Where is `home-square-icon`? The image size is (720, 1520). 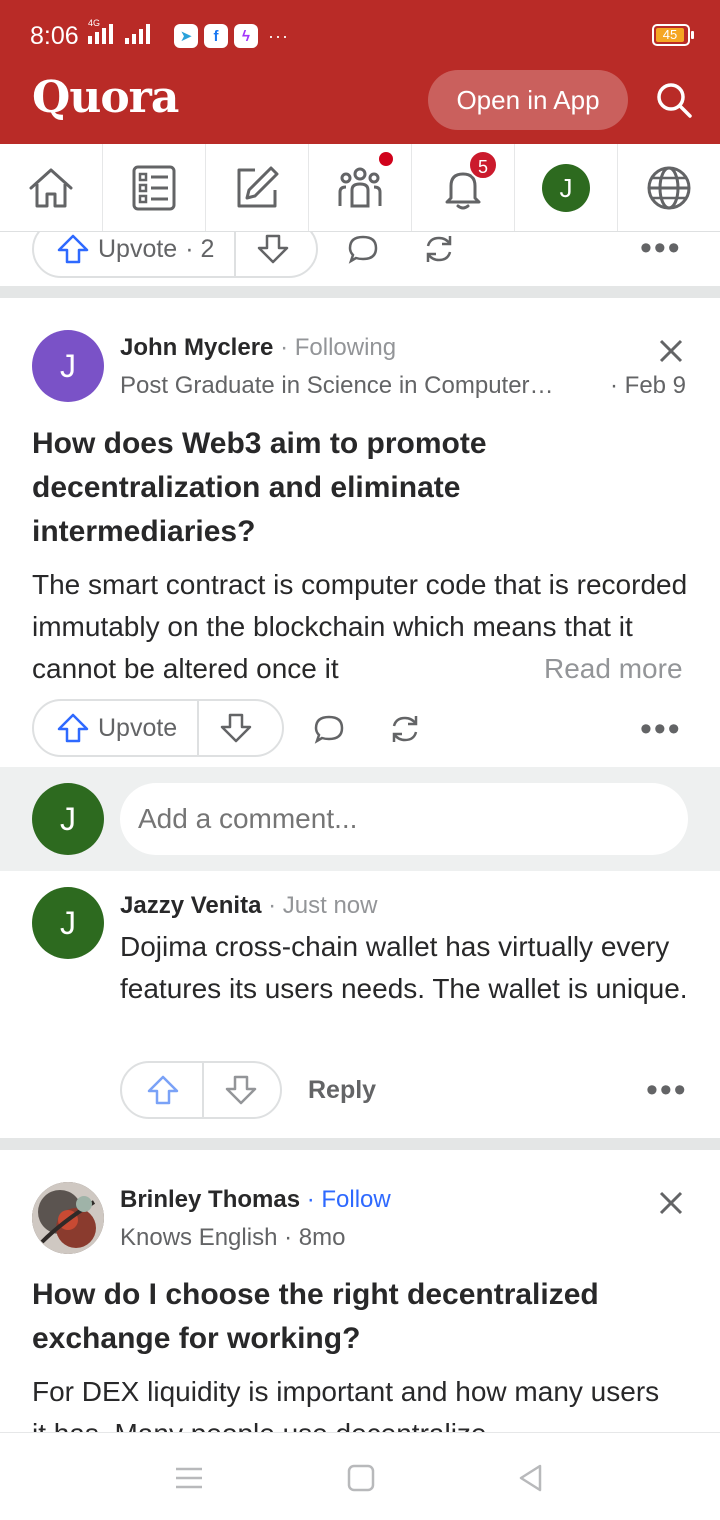
home-square-icon is located at coordinates (361, 1478).